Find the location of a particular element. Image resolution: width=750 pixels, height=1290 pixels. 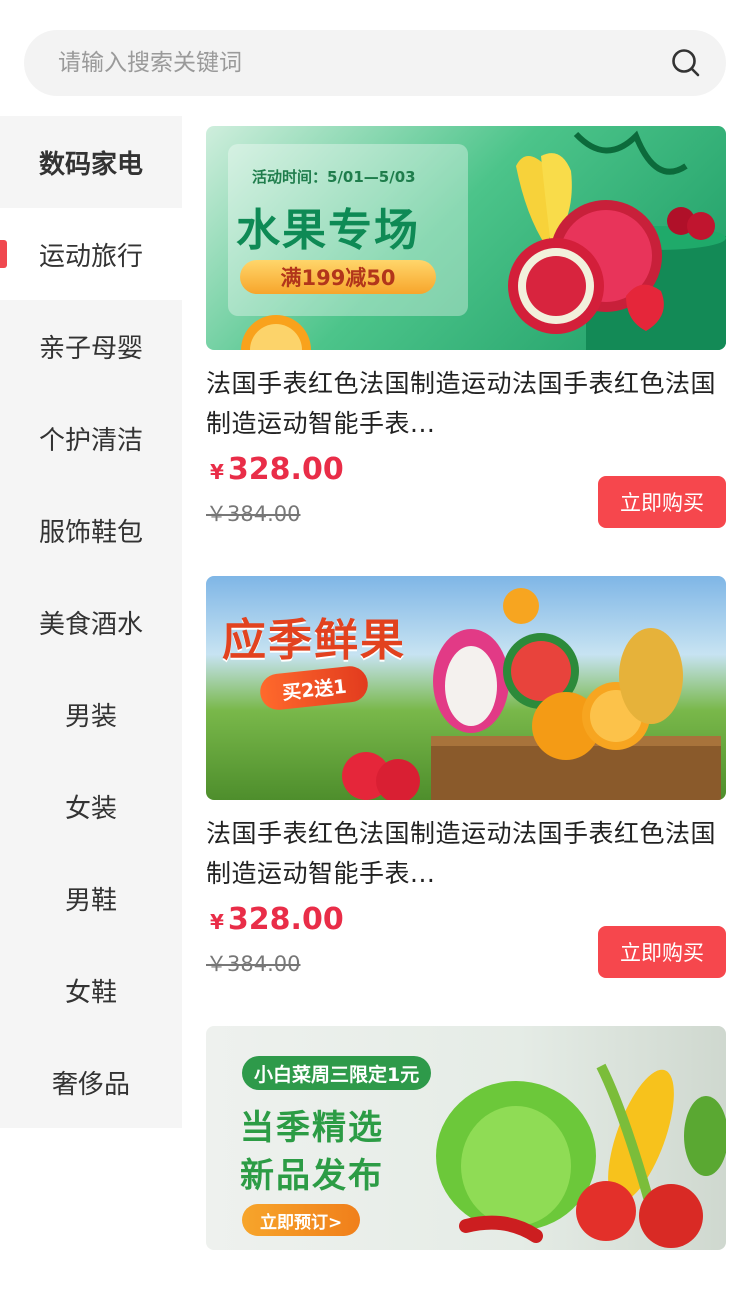

orange-slice-icon is located at coordinates (276, 332).